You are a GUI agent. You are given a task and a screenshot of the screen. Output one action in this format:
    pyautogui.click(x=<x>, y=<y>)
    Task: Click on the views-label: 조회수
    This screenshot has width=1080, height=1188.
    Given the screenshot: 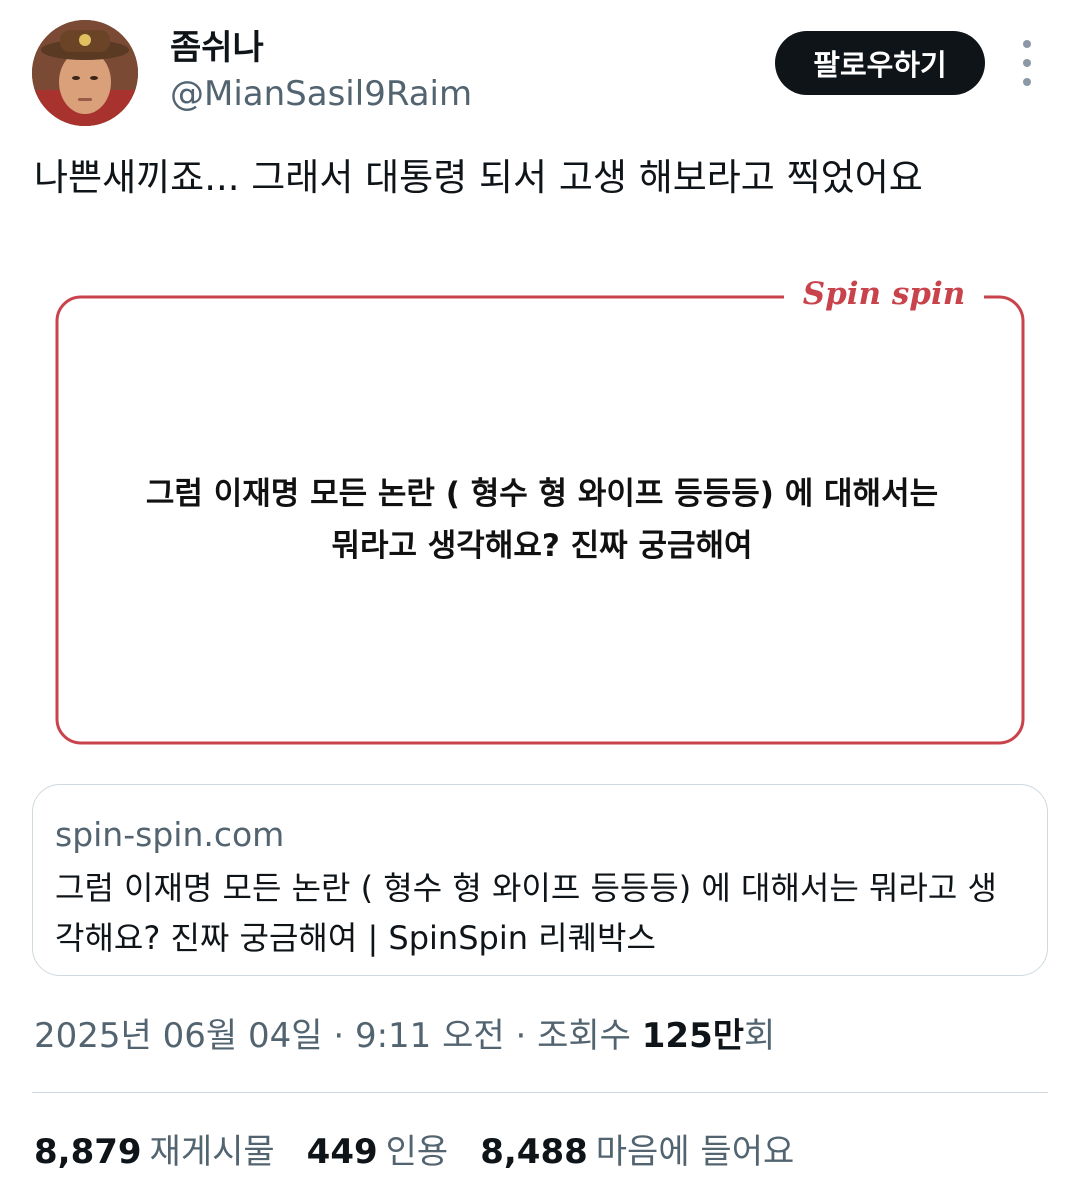 What is the action you would take?
    pyautogui.click(x=584, y=1036)
    